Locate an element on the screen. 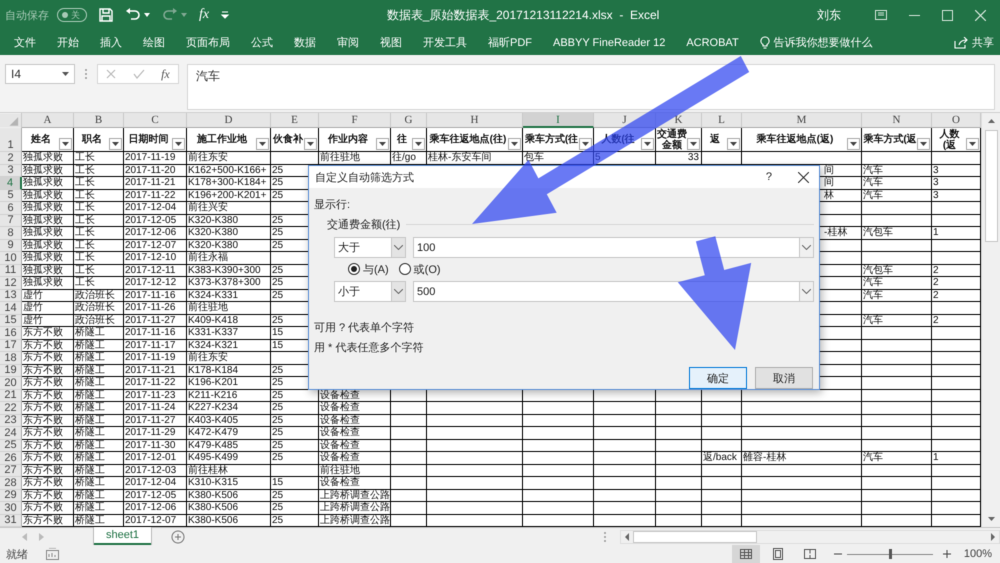 The width and height of the screenshot is (1000, 563). row-header: 14 is located at coordinates (11, 308).